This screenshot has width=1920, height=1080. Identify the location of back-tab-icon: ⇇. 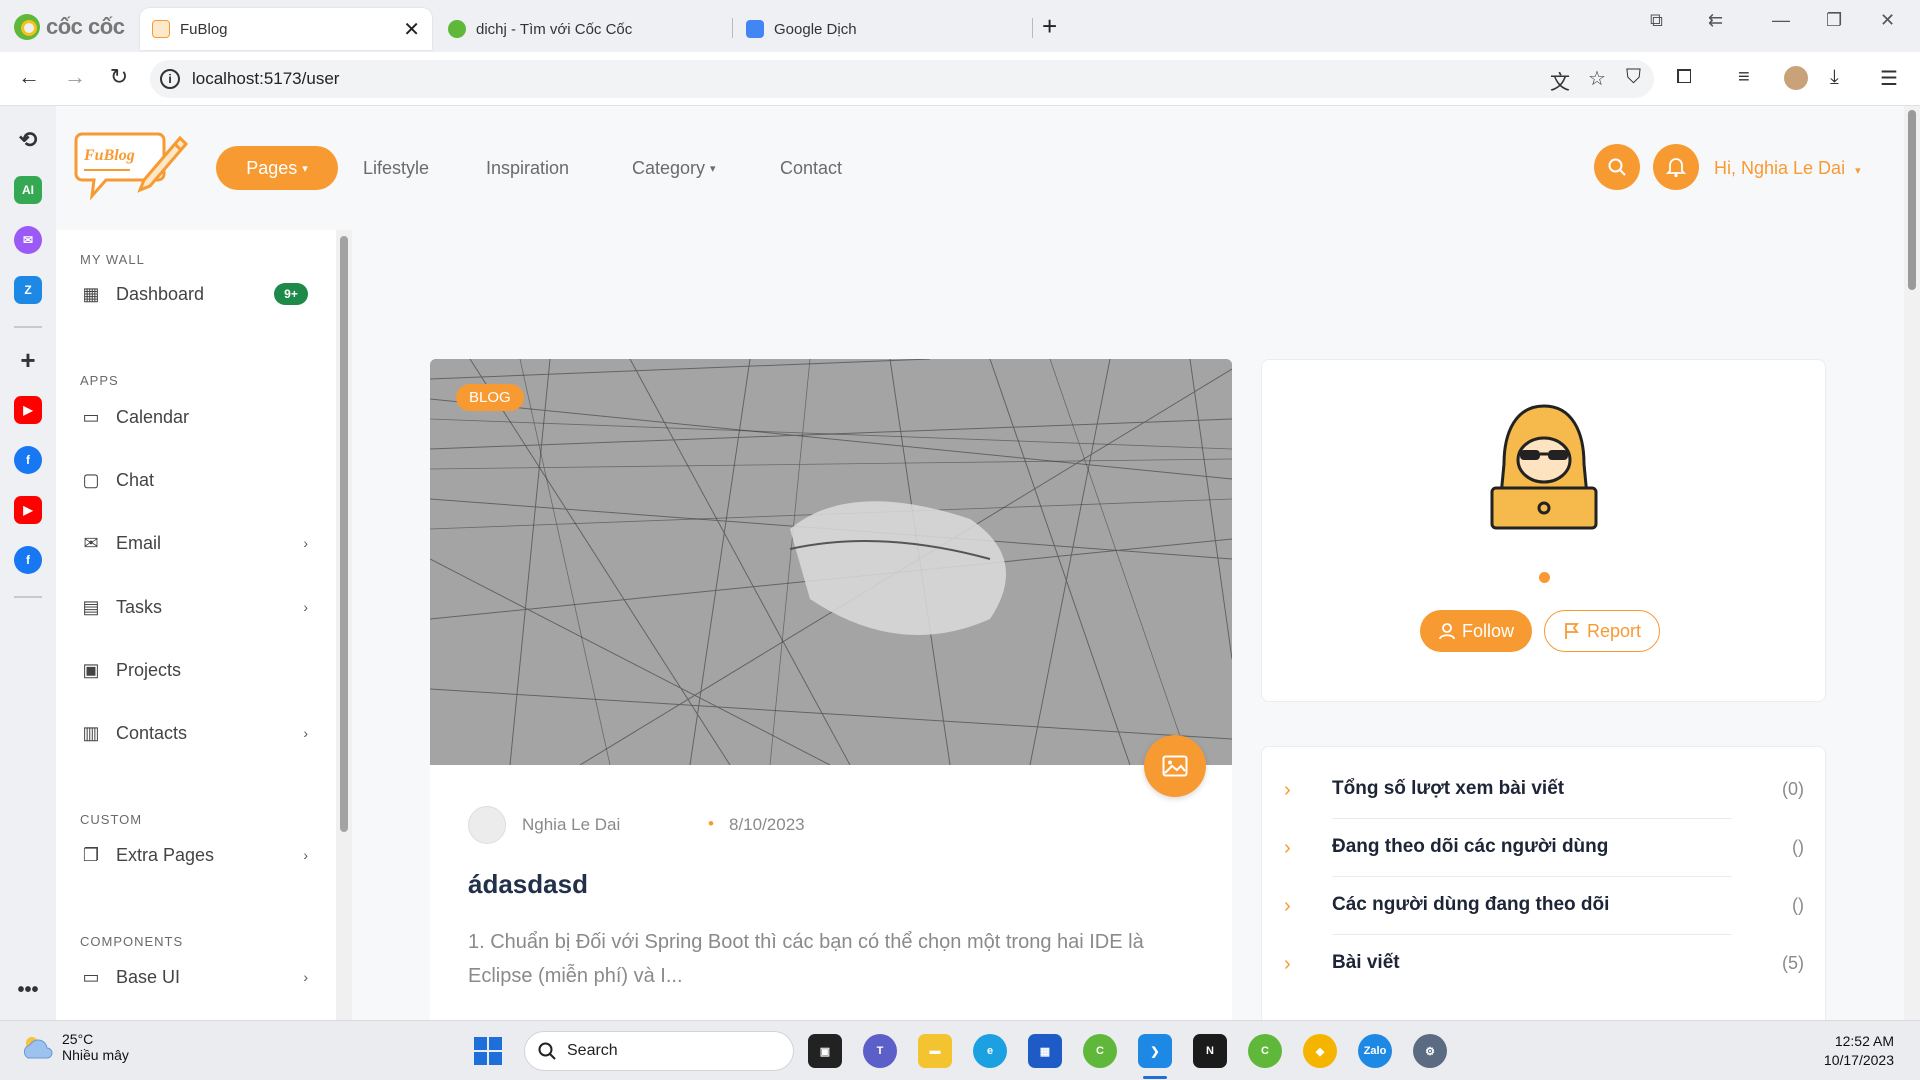
(1715, 20).